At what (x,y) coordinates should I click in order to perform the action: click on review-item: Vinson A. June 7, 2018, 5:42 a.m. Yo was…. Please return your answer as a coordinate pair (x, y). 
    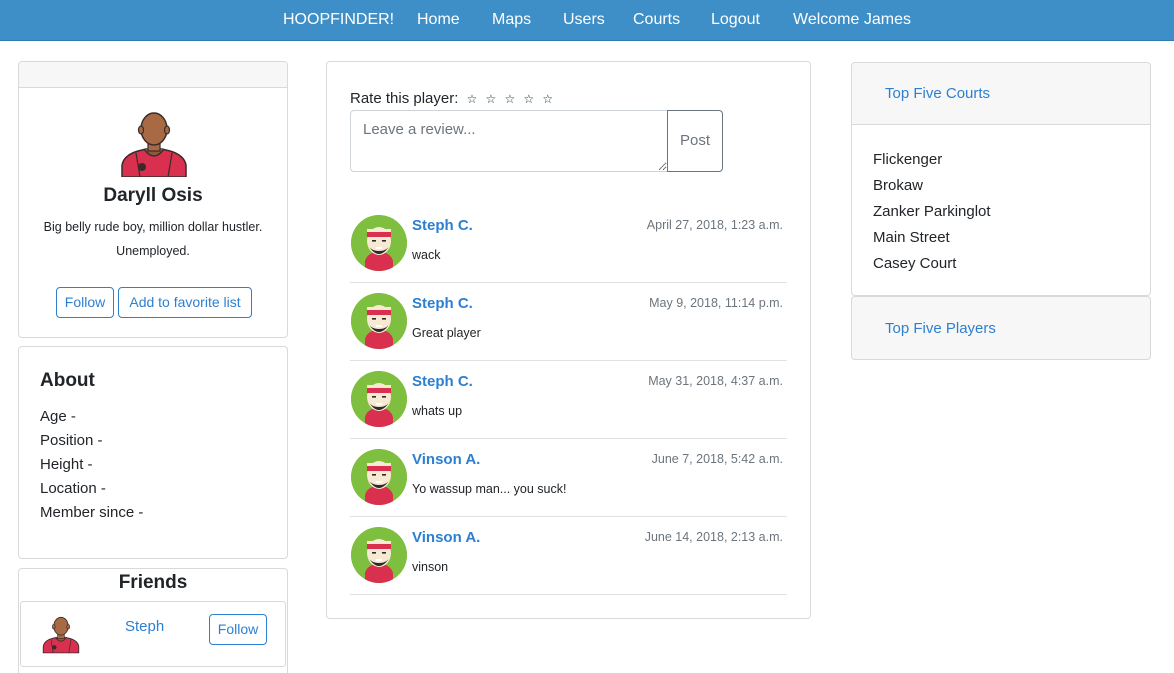
    Looking at the image, I should click on (568, 478).